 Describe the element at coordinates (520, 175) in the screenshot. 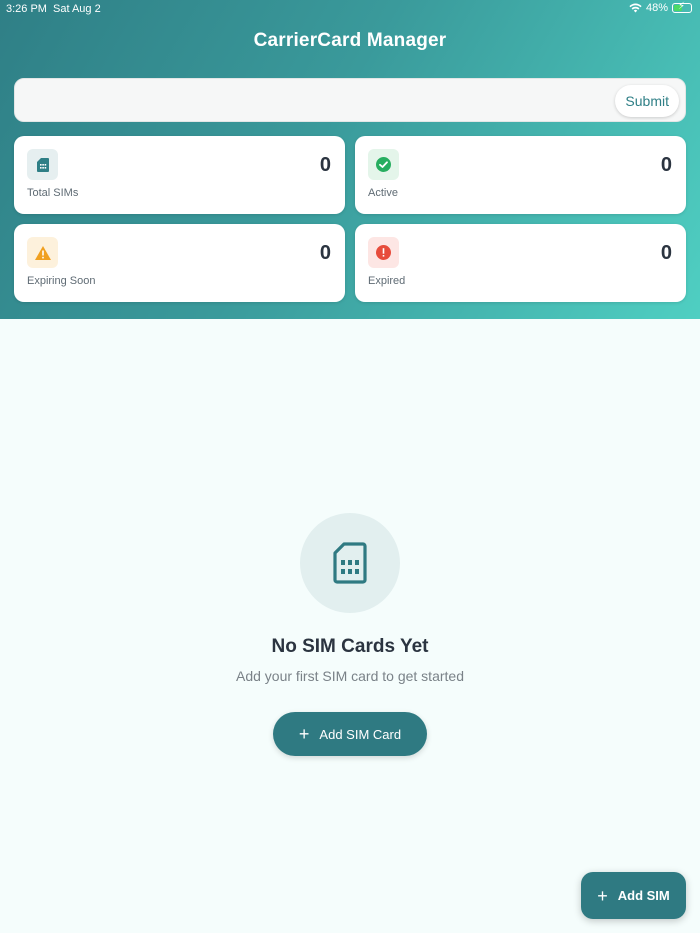

I see `stat-card-active: 0 Active` at that location.